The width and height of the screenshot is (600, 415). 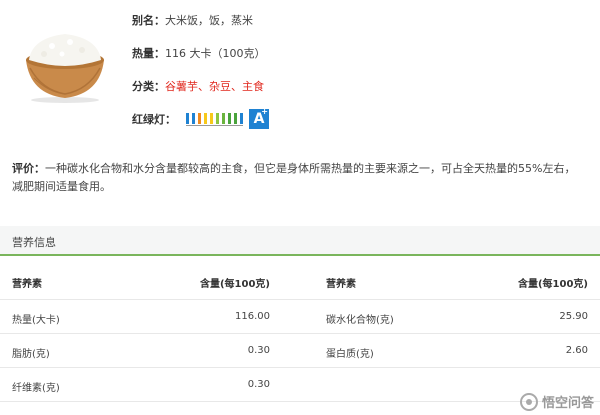 I want to click on category-row: 分类： 谷薯芋、杂豆、主食, so click(x=200, y=85).